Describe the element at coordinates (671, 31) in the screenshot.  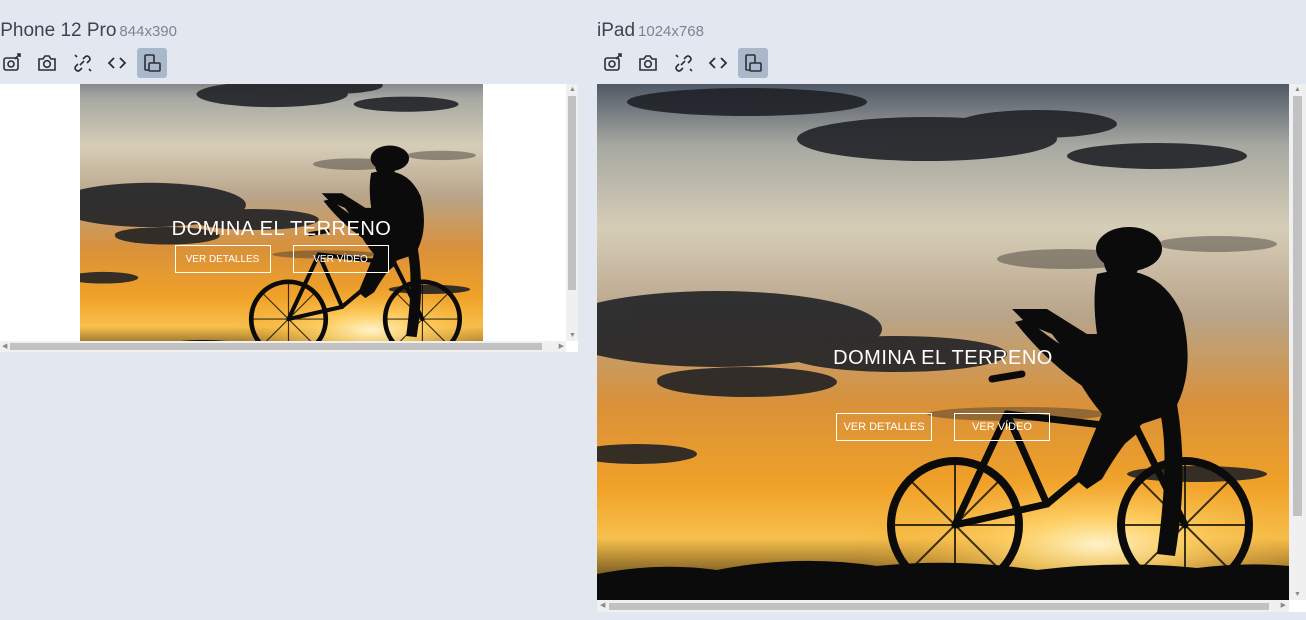
I see `device-dimensions: 1024x768` at that location.